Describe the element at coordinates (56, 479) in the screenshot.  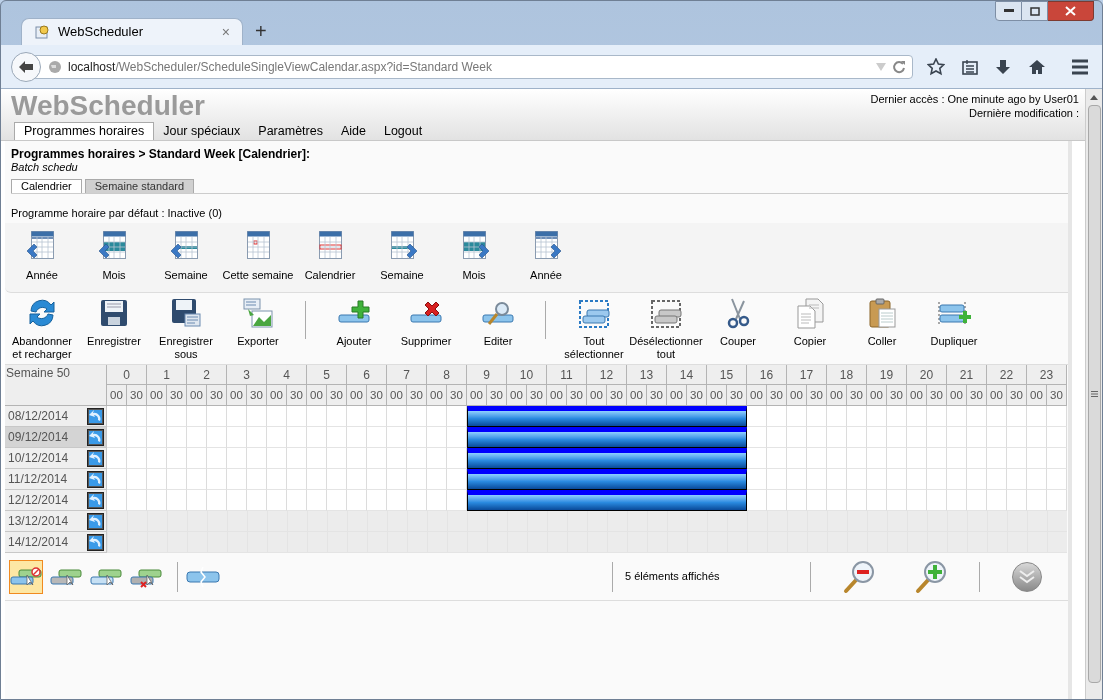
I see `date-cell: 11/12/2014` at that location.